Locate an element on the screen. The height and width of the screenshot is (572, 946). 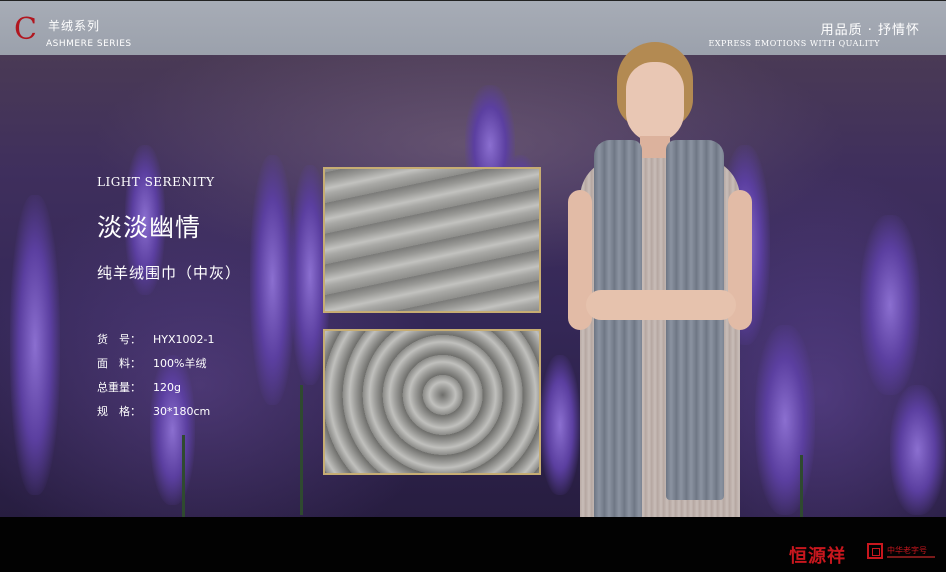
spec-row-size: 规 格： 30*180cm is located at coordinates (153, 411).